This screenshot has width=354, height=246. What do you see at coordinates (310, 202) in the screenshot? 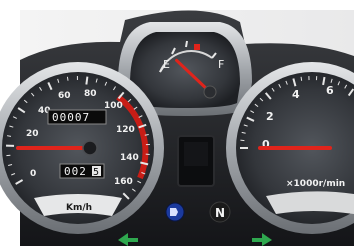
I see `tachometer-plate` at bounding box center [310, 202].